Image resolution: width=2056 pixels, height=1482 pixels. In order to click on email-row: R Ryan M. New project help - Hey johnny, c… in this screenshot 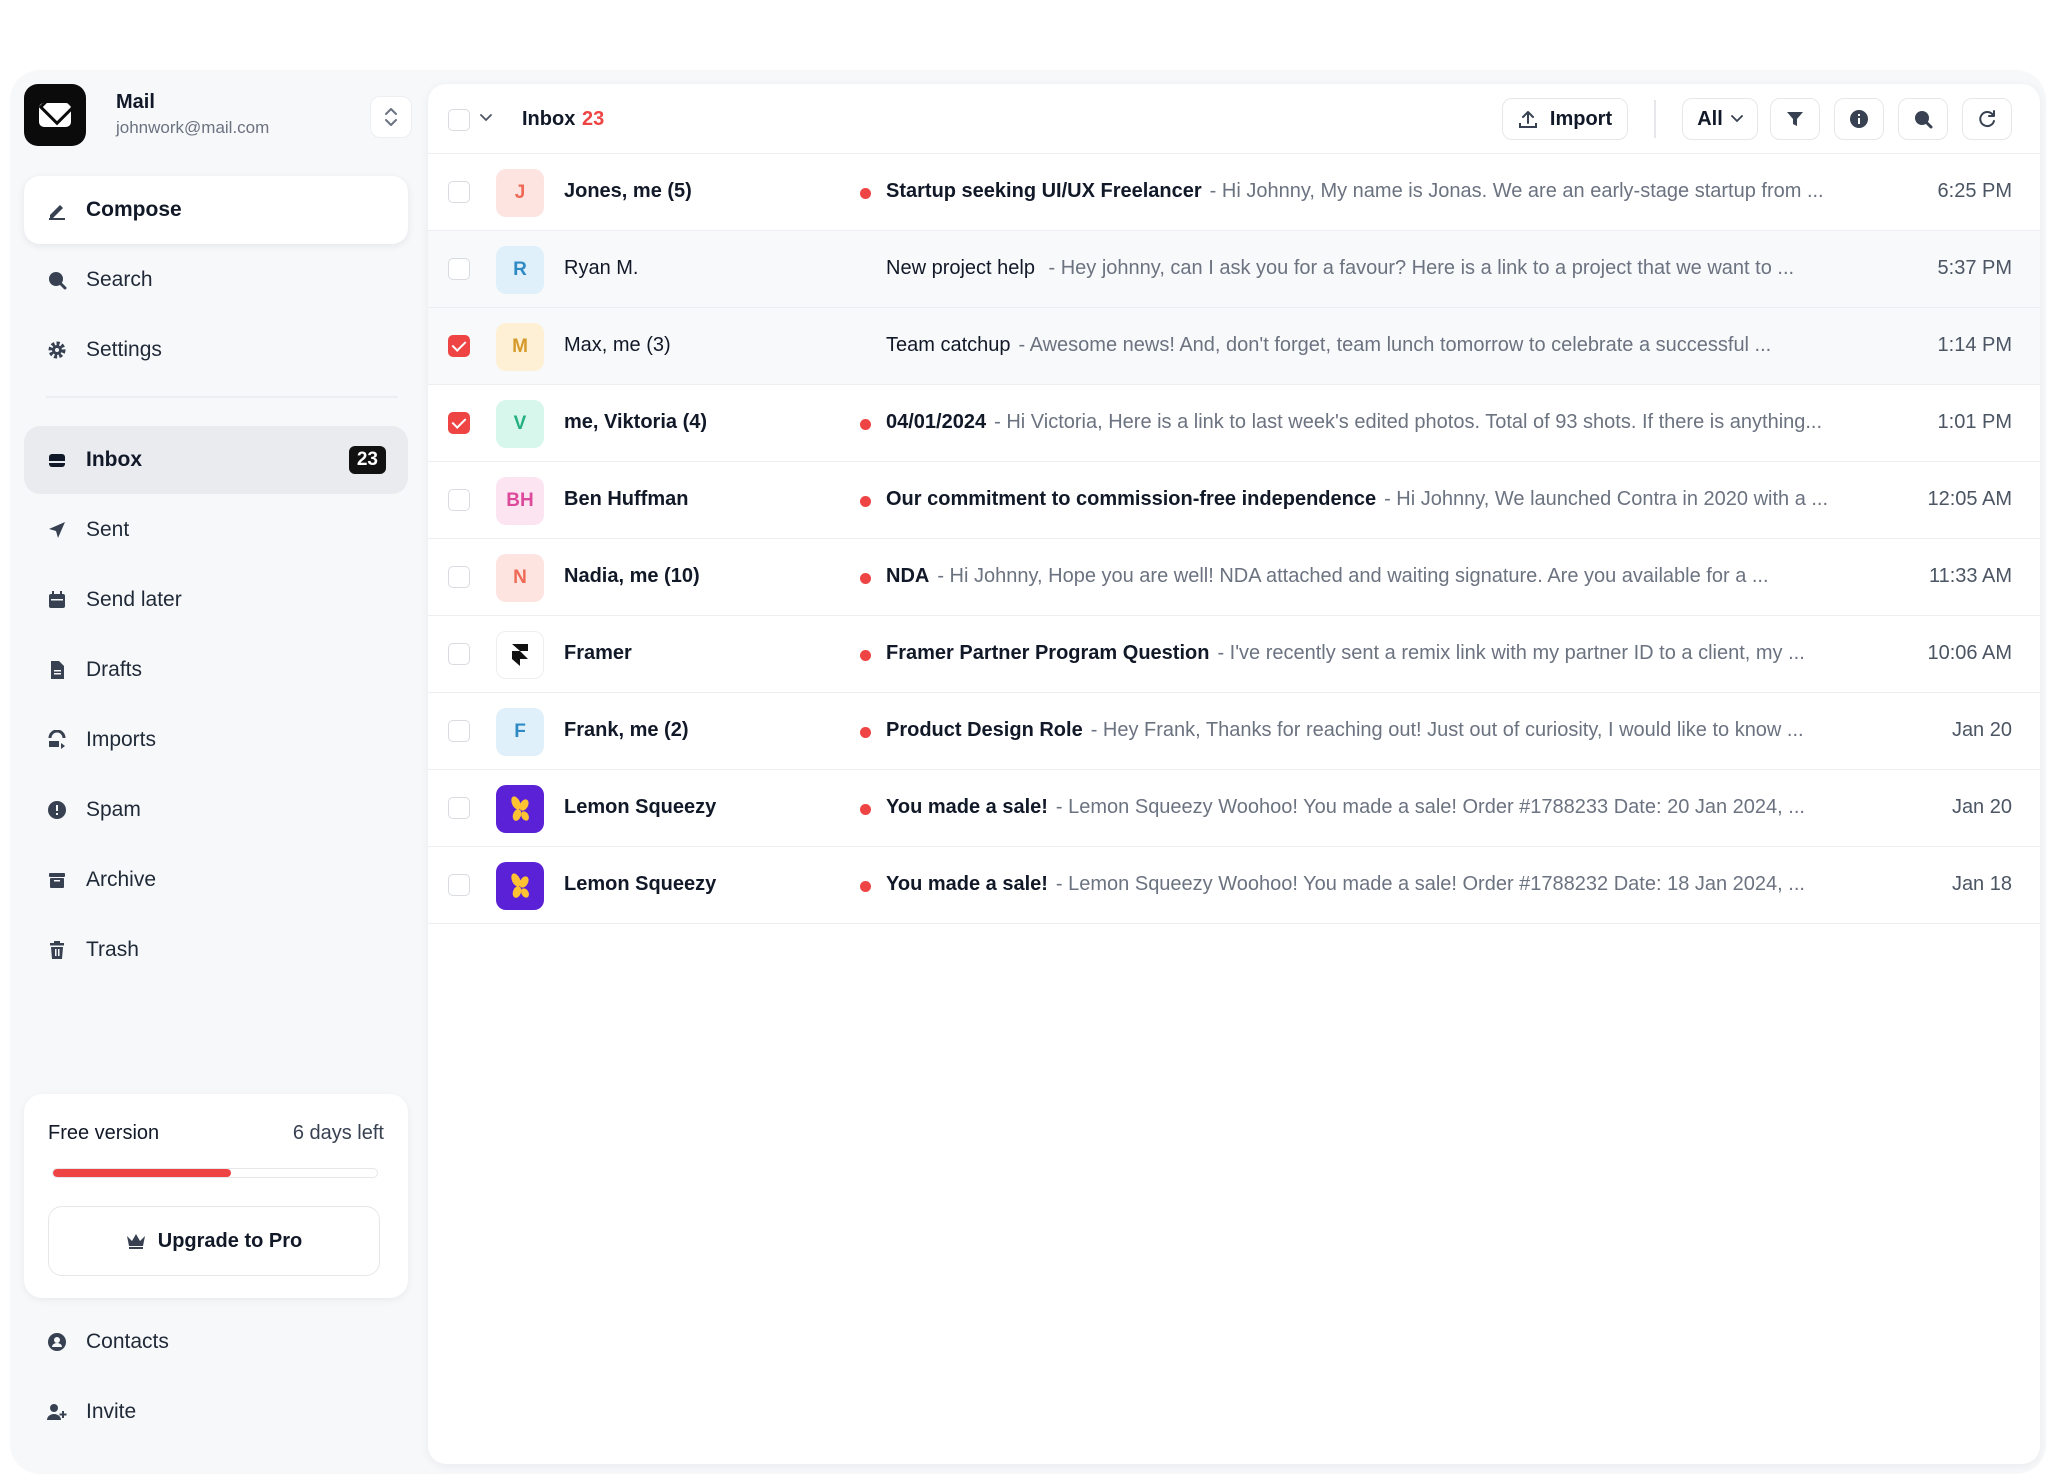, I will do `click(1234, 269)`.